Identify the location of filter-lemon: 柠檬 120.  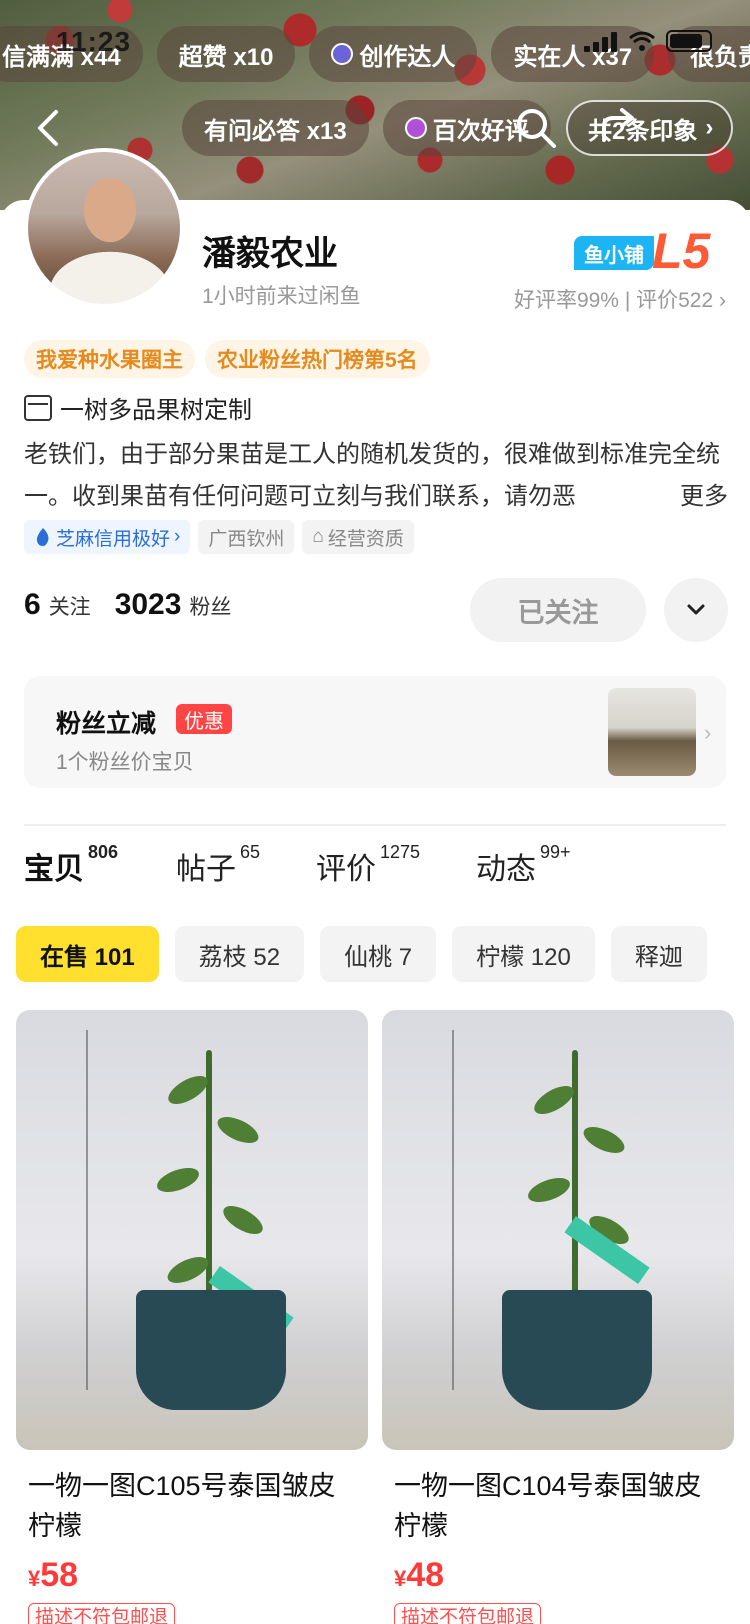
(523, 954).